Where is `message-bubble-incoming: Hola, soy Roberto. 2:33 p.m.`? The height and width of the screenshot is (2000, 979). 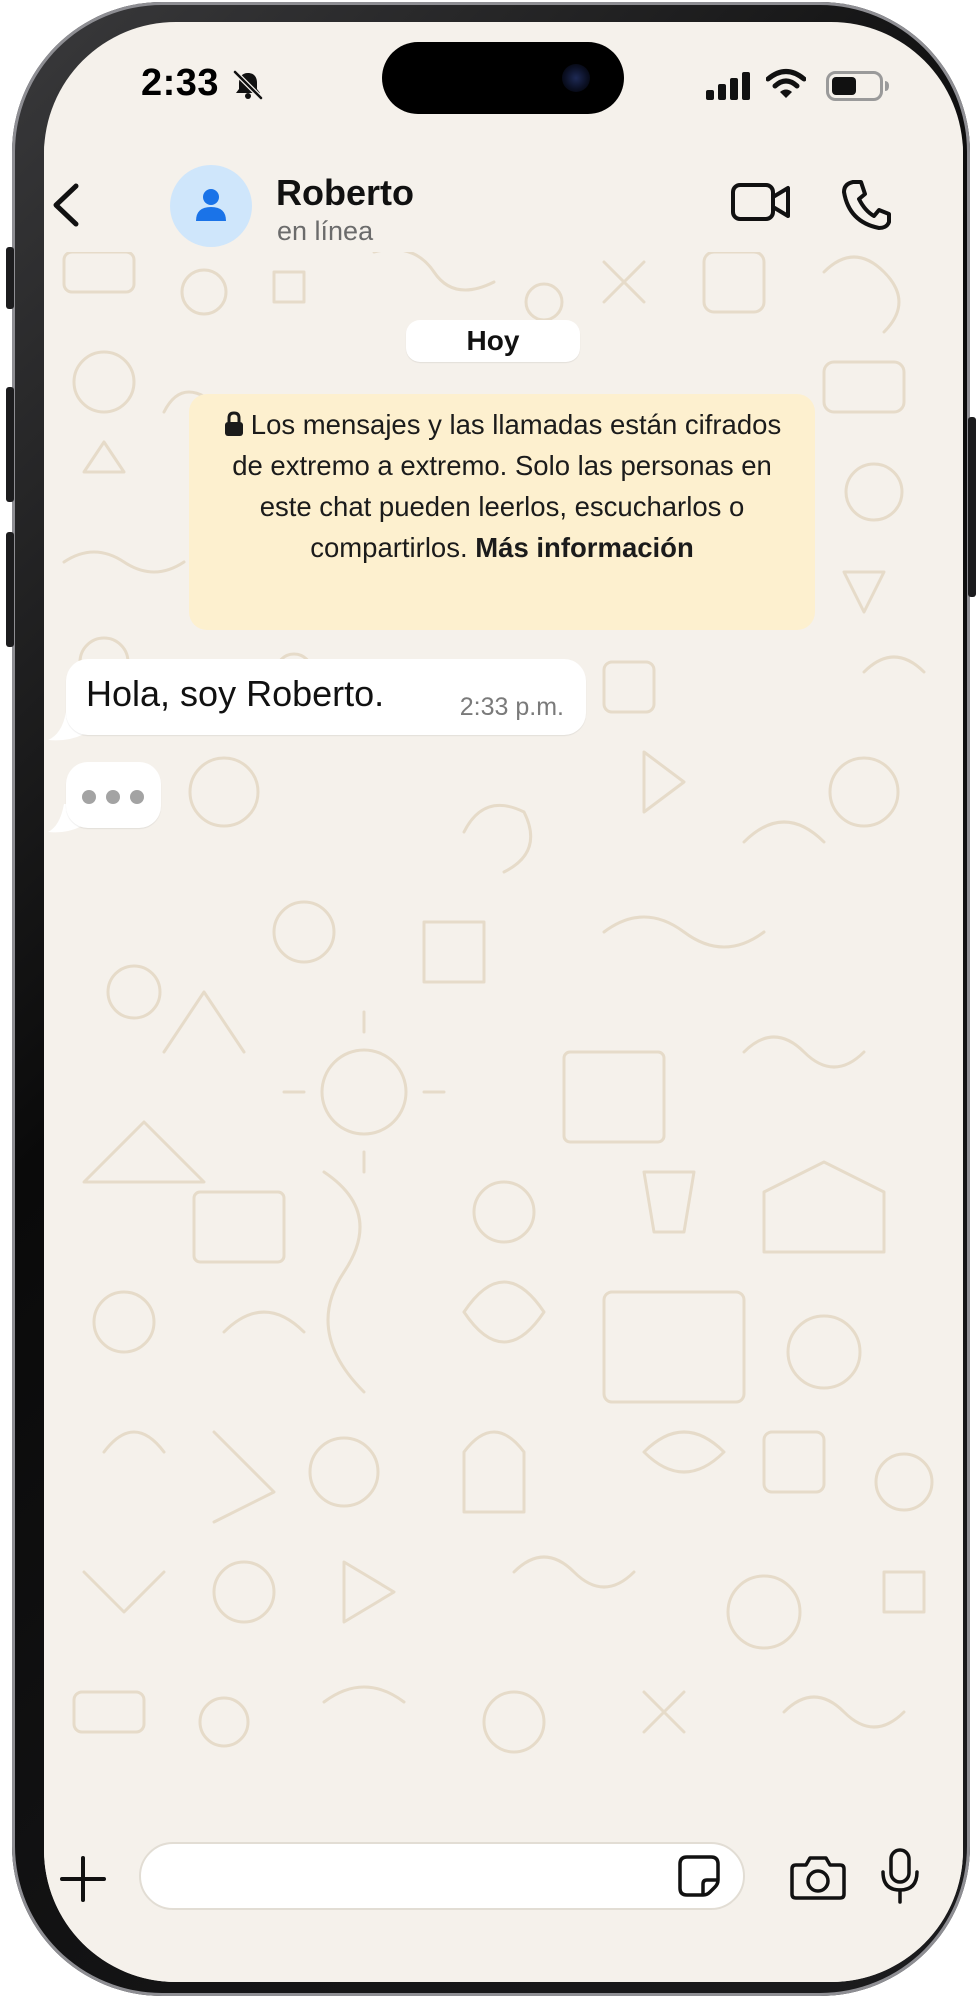
message-bubble-incoming: Hola, soy Roberto. 2:33 p.m. is located at coordinates (326, 697).